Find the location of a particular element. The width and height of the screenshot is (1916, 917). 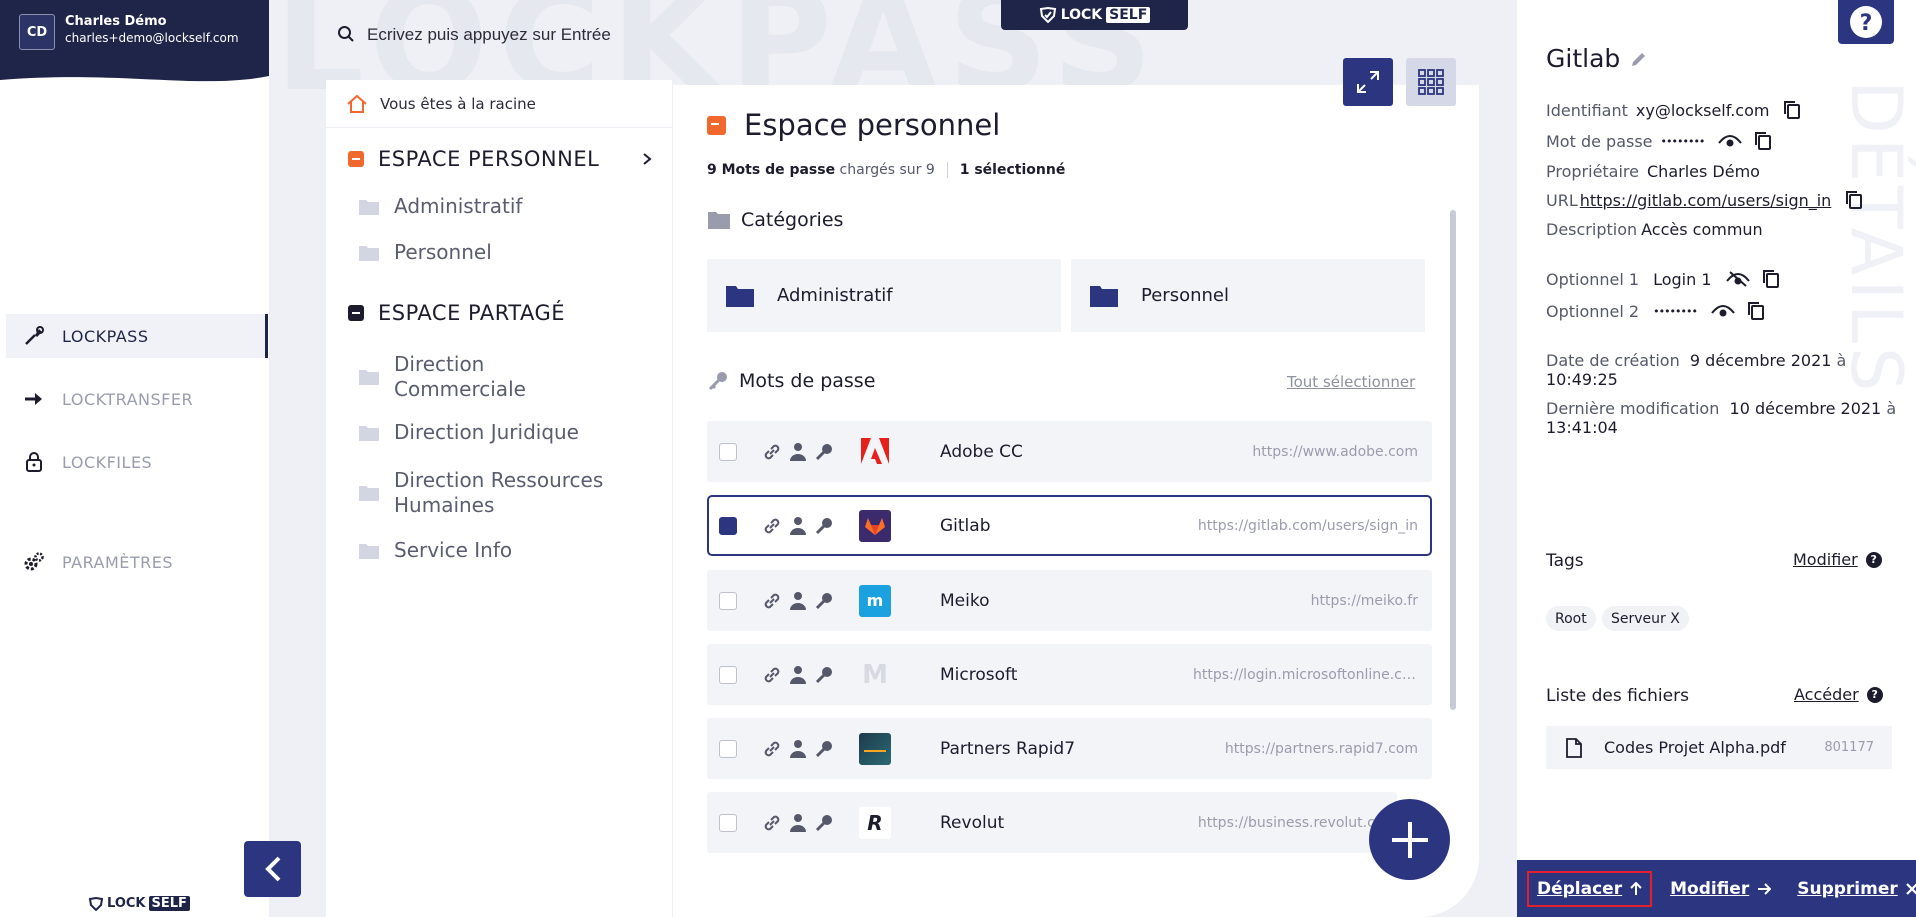

folder-item-administratif: Administratif is located at coordinates (440, 206).